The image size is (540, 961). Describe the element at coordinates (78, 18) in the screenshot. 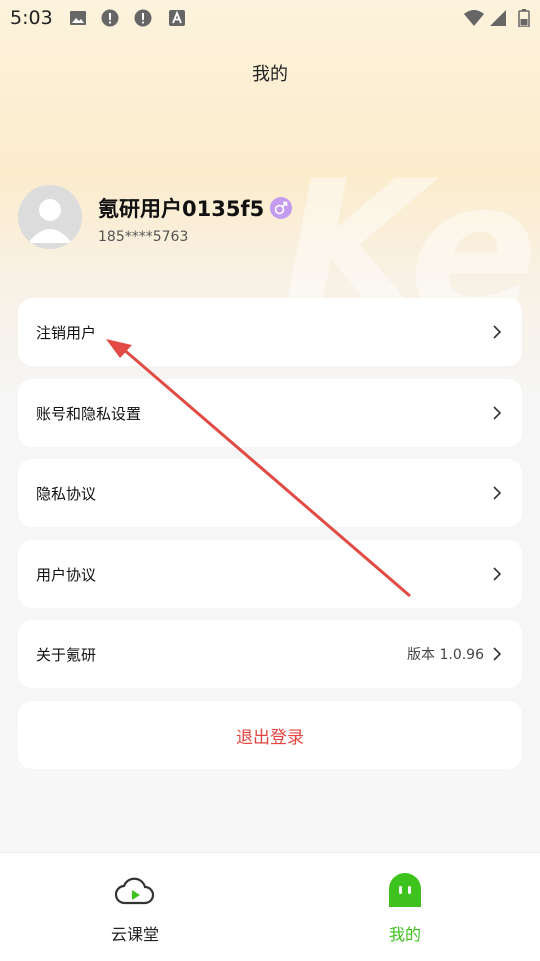

I see `image-icon` at that location.